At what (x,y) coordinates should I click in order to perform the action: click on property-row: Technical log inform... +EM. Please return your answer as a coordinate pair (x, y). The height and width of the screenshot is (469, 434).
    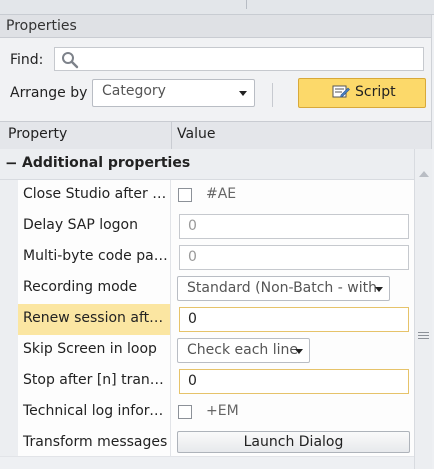
    Looking at the image, I should click on (207, 413).